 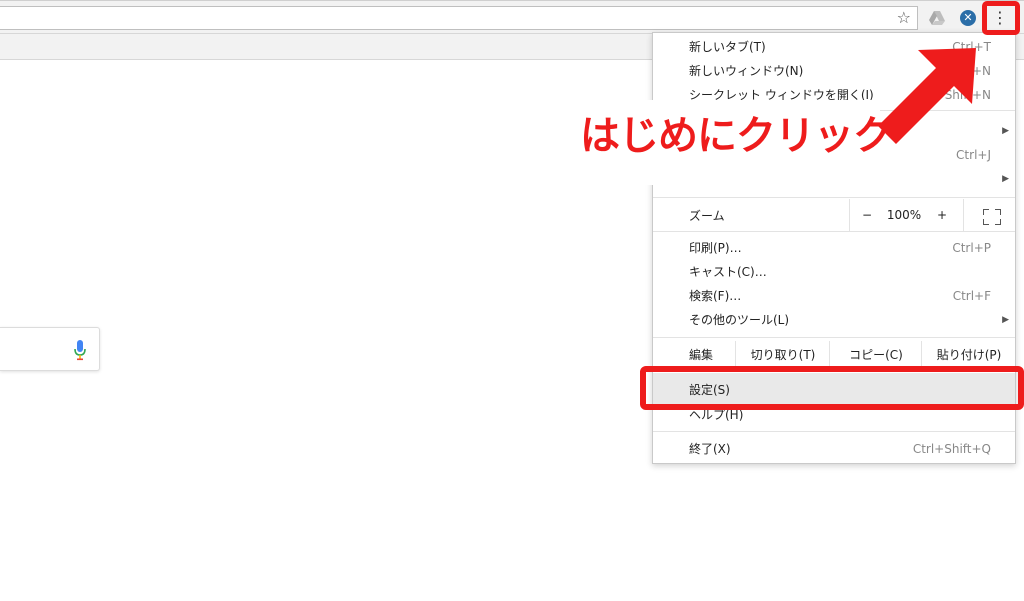 I want to click on arrow-icon, so click(x=927, y=96).